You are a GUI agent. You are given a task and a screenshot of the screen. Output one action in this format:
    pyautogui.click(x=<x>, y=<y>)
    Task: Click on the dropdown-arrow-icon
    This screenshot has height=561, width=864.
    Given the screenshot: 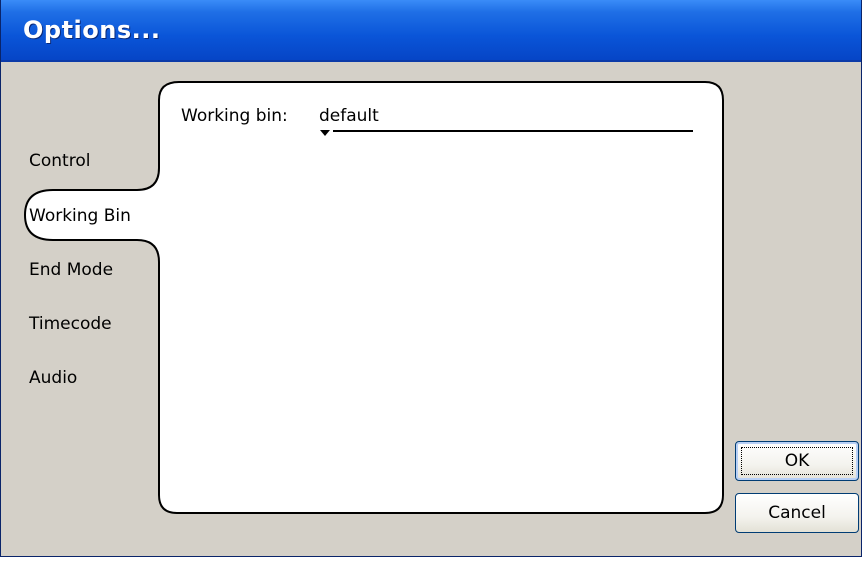 What is the action you would take?
    pyautogui.click(x=325, y=133)
    